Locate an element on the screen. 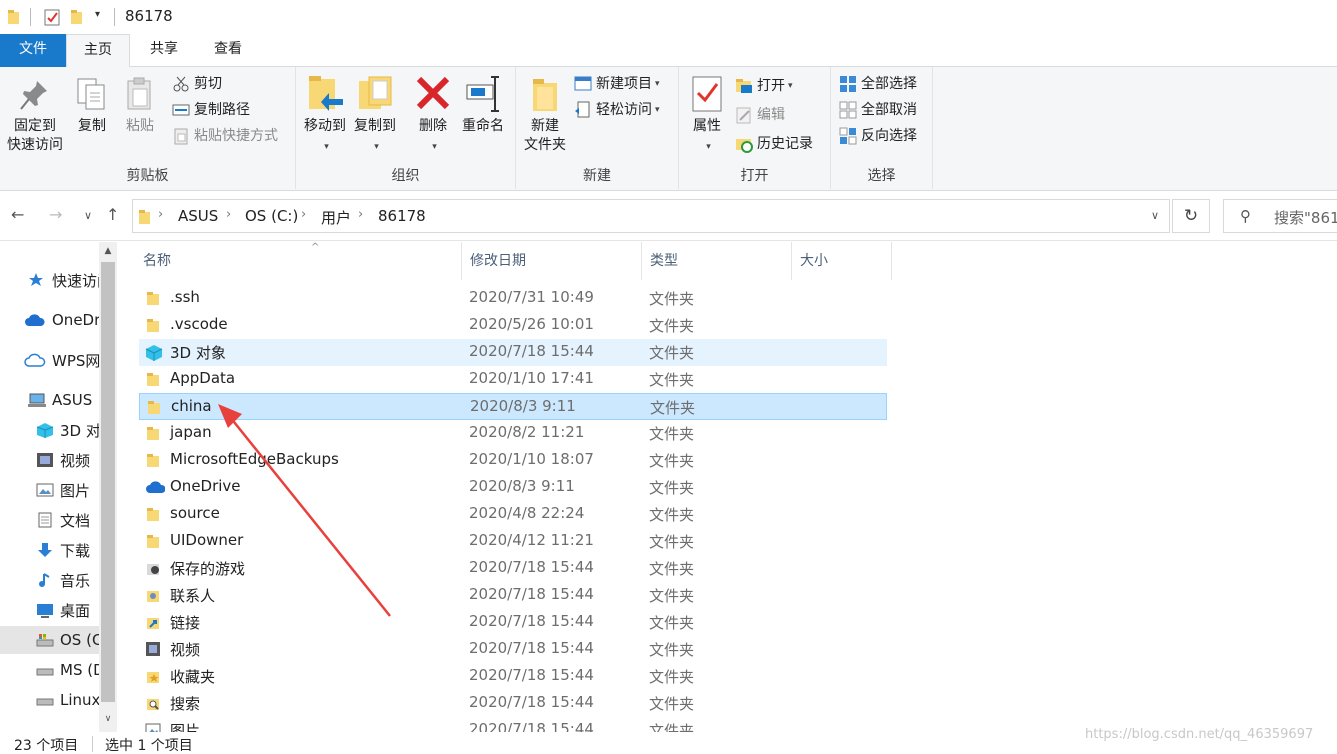 This screenshot has width=1337, height=754. nav-item-onedrive: OneDrive is located at coordinates (50, 320).